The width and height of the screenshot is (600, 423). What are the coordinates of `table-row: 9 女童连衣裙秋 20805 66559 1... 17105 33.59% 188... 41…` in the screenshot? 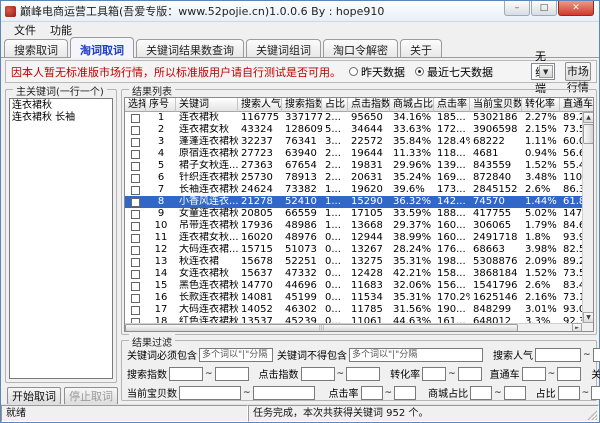 It's located at (353, 214).